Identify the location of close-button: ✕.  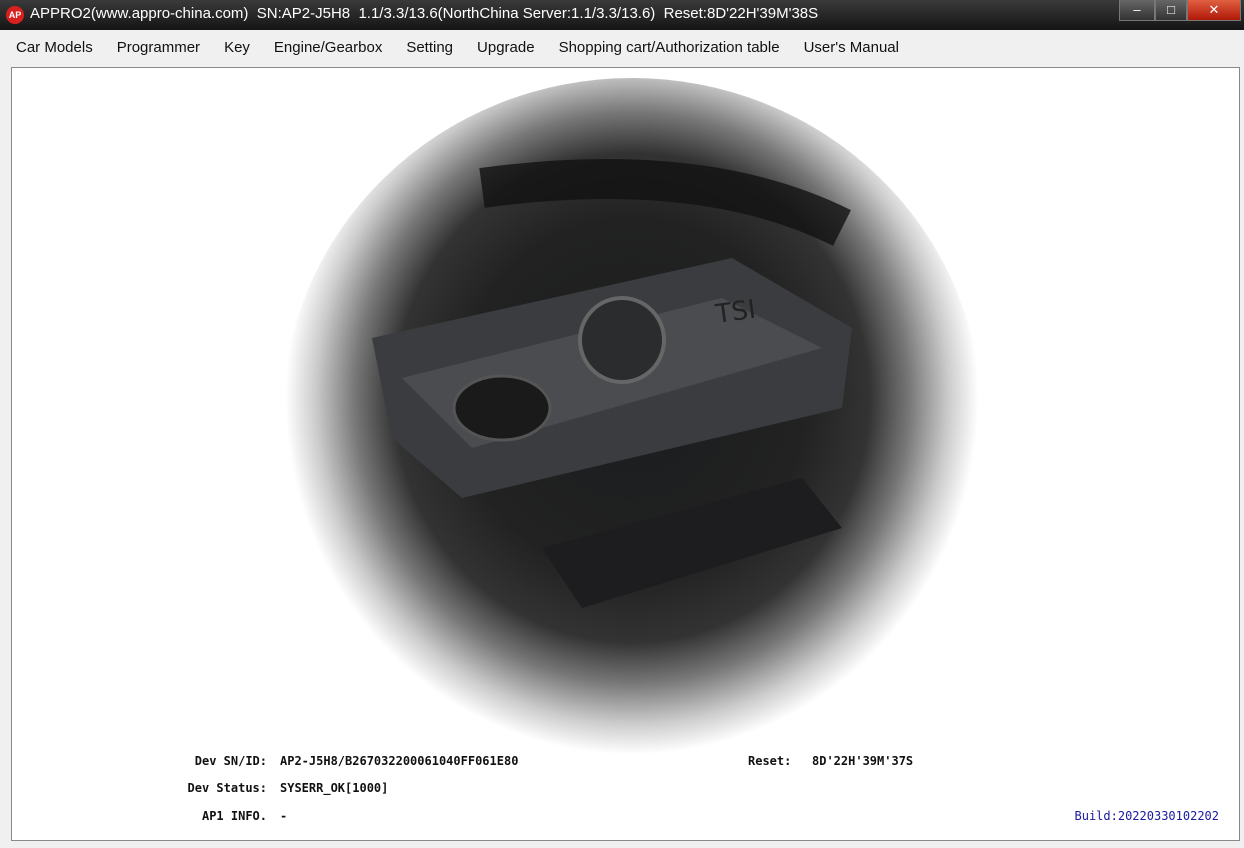
(1214, 10).